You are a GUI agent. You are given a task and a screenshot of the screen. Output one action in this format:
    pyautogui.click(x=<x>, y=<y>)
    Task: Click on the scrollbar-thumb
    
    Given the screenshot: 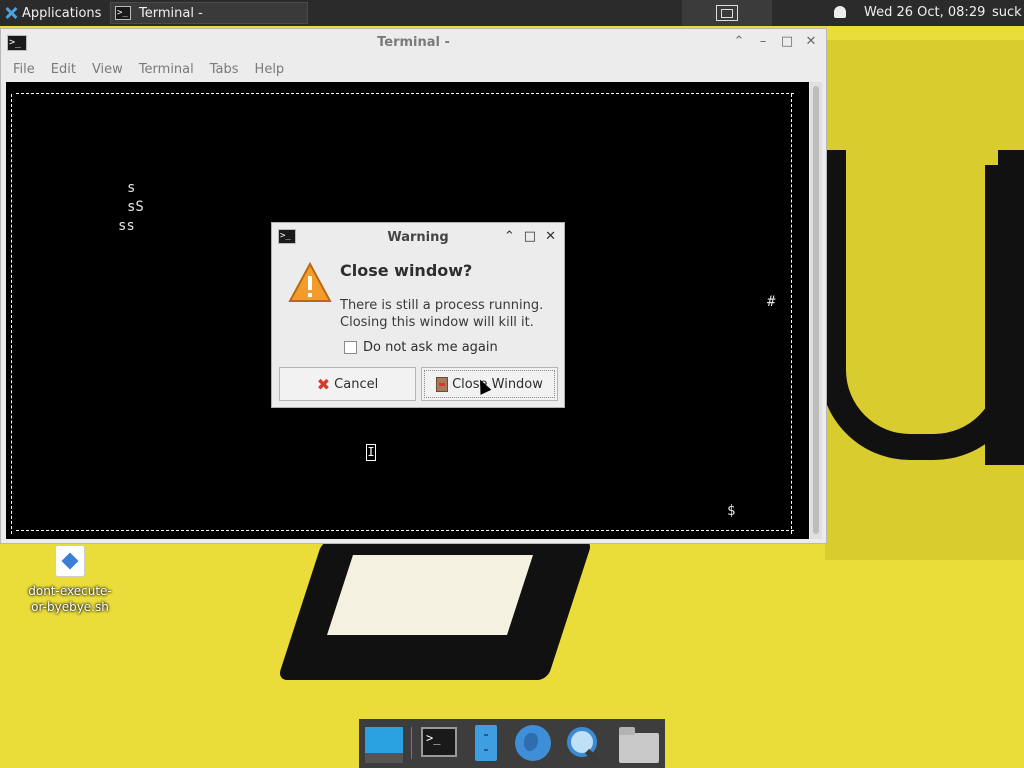 What is the action you would take?
    pyautogui.click(x=816, y=310)
    